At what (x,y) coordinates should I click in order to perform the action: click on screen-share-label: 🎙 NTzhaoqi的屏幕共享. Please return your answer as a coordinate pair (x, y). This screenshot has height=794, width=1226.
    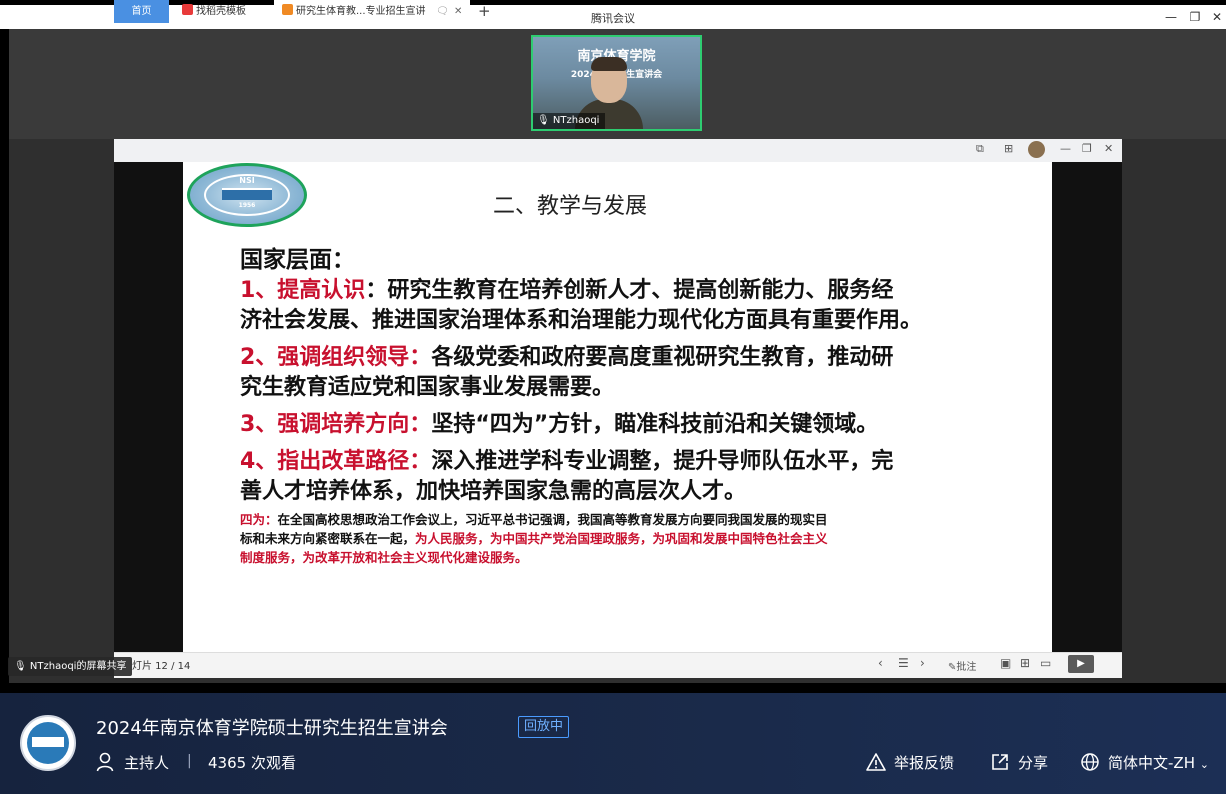
    Looking at the image, I should click on (70, 666).